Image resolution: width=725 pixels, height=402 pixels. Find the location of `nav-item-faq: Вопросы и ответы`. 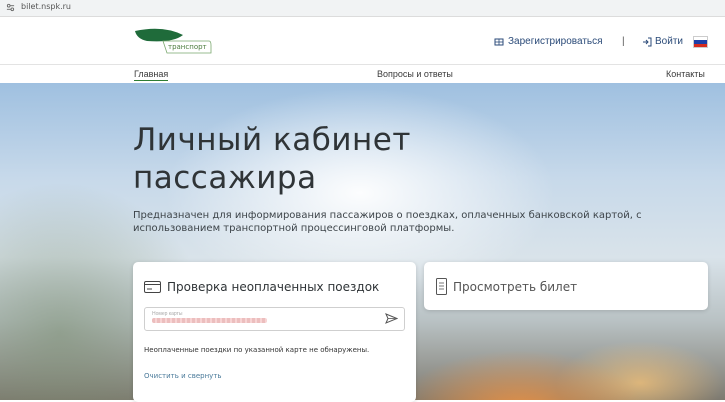

nav-item-faq: Вопросы и ответы is located at coordinates (415, 74).